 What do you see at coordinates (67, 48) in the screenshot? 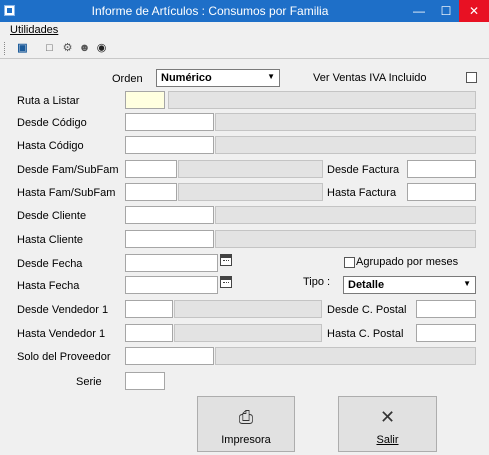
I see `settings-icon: ⚙` at bounding box center [67, 48].